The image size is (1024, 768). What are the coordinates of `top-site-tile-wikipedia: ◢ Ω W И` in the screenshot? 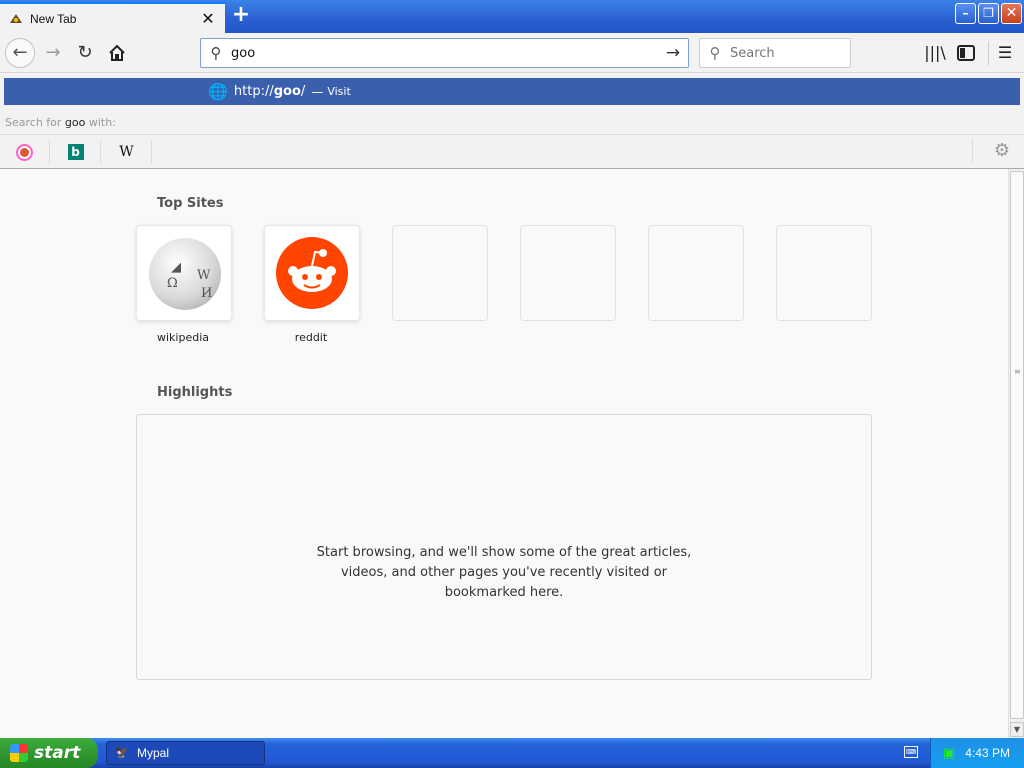 It's located at (184, 273).